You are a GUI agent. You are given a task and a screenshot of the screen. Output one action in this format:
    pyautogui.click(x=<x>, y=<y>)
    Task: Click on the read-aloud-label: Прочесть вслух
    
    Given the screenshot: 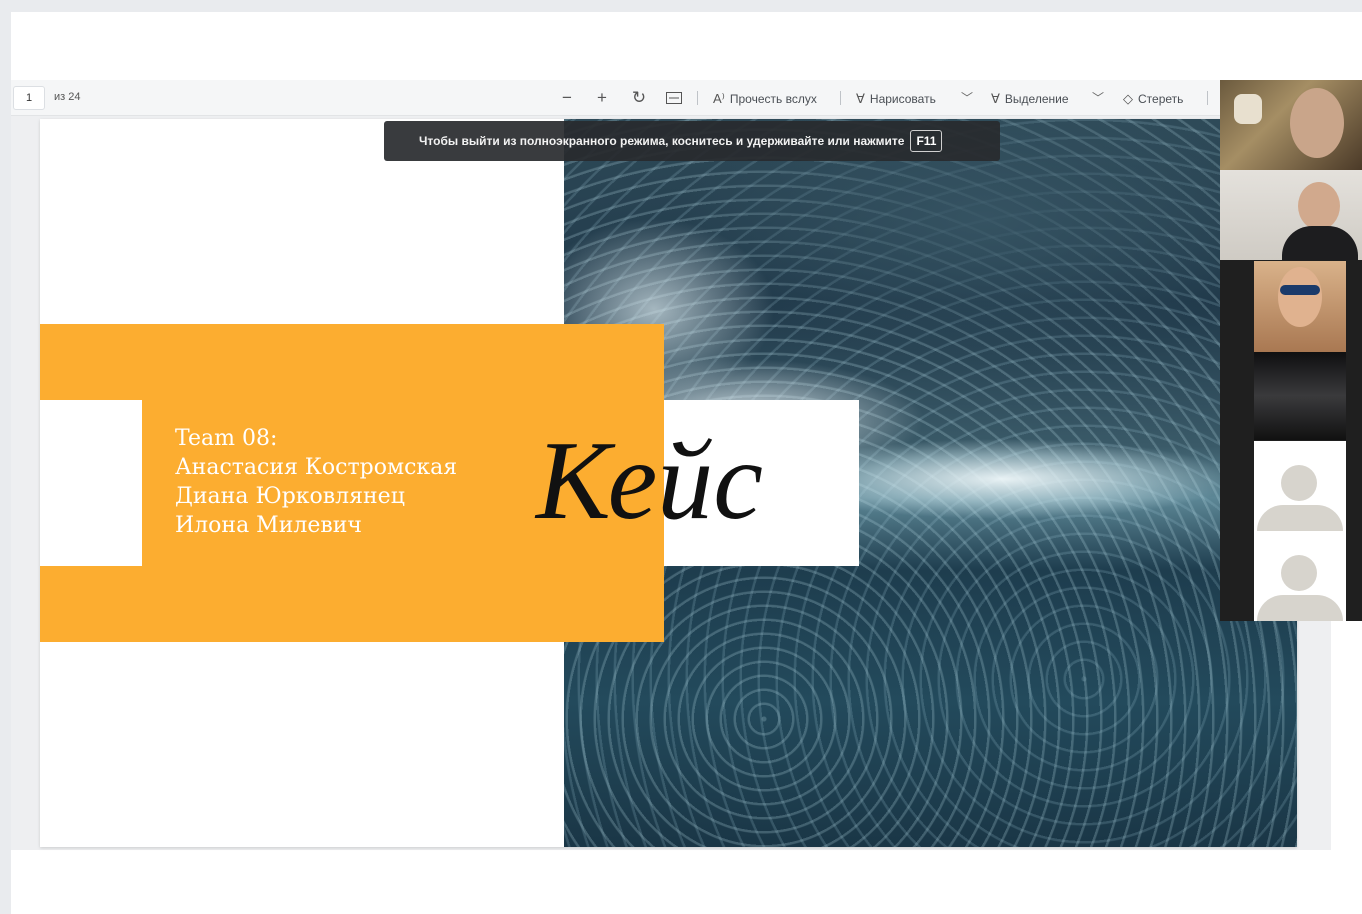 What is the action you would take?
    pyautogui.click(x=773, y=99)
    